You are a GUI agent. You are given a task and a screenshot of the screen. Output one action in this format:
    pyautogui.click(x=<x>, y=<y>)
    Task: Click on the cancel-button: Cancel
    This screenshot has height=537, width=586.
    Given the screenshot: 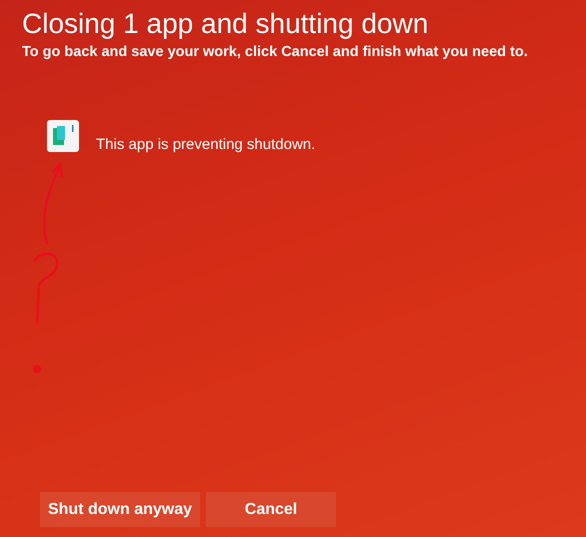 What is the action you would take?
    pyautogui.click(x=271, y=509)
    